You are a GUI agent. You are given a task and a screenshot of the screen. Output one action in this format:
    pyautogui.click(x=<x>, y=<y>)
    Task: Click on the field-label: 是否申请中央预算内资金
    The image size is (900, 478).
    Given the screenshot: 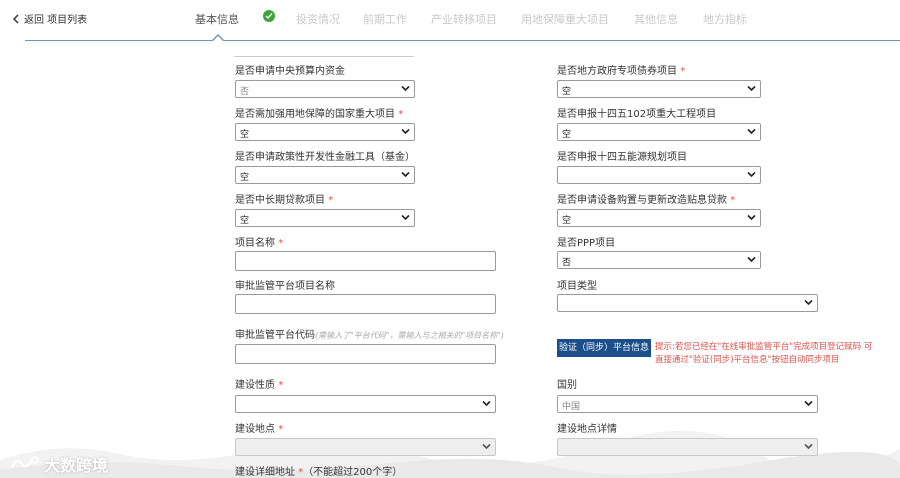 What is the action you would take?
    pyautogui.click(x=290, y=71)
    